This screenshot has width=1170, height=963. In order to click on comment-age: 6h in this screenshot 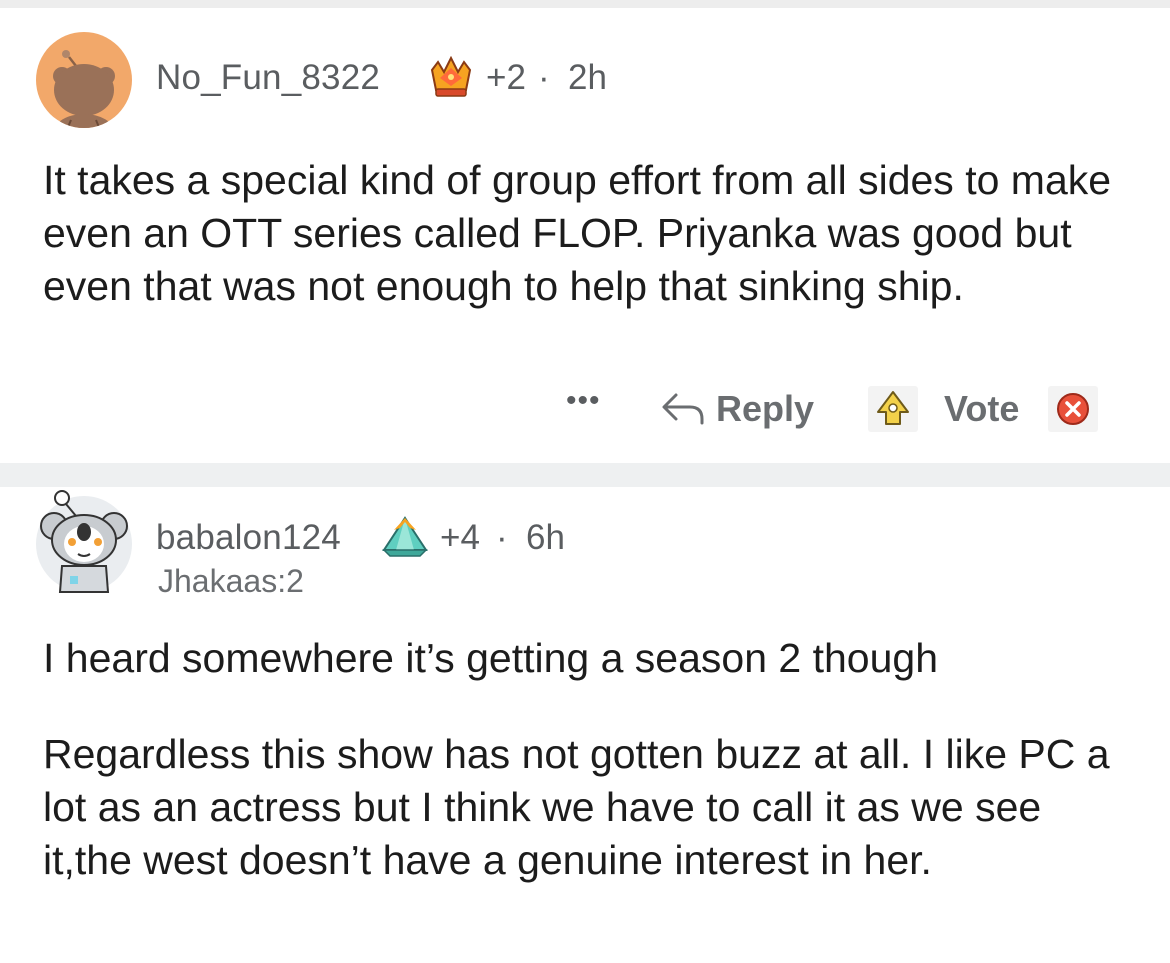, I will do `click(545, 537)`.